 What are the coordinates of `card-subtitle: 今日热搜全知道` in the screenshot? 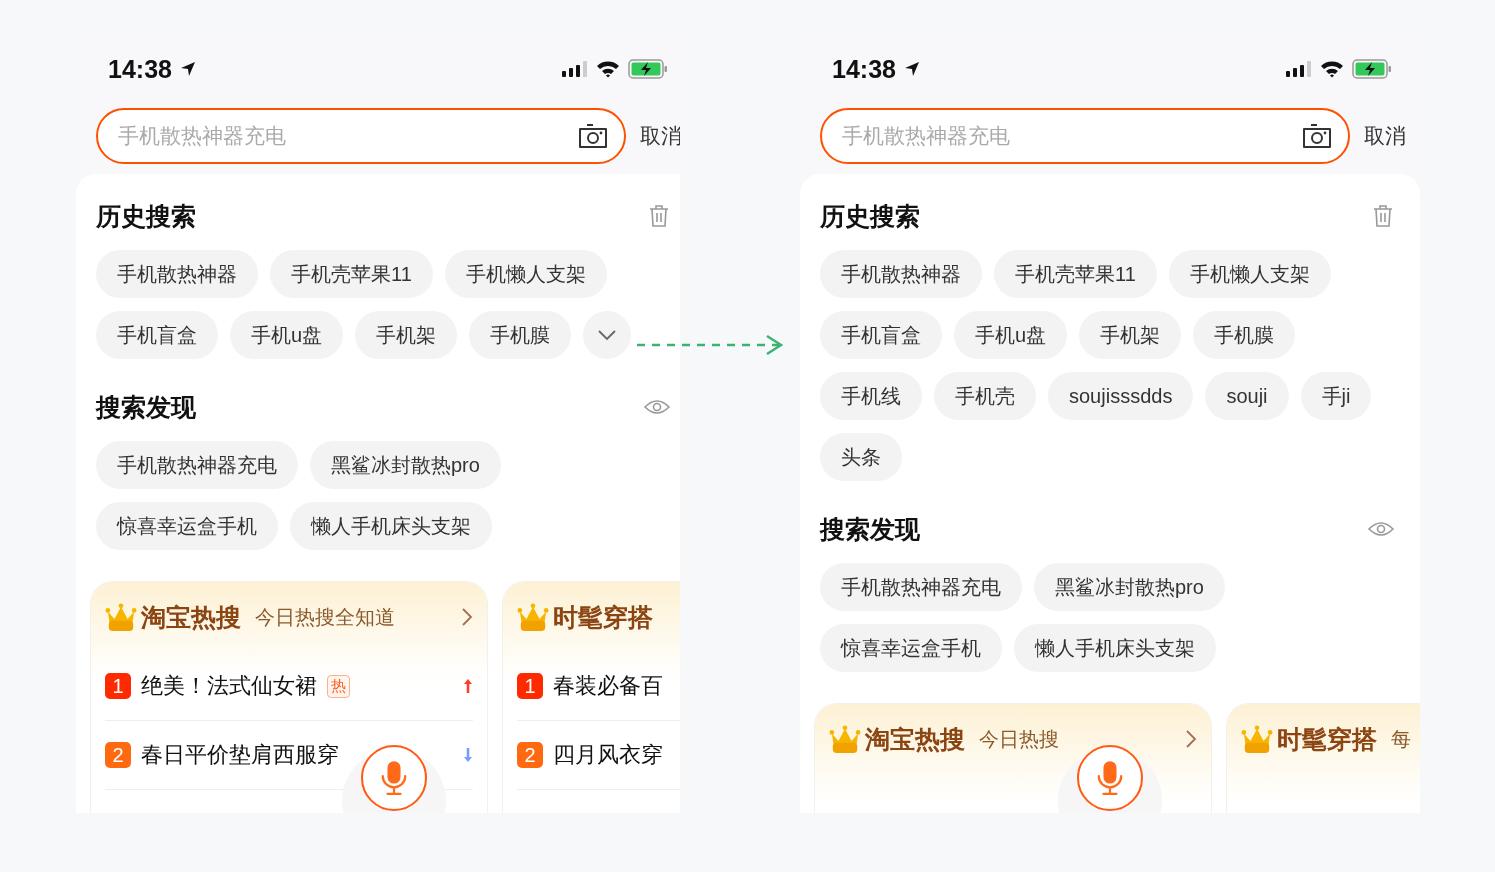 It's located at (325, 617).